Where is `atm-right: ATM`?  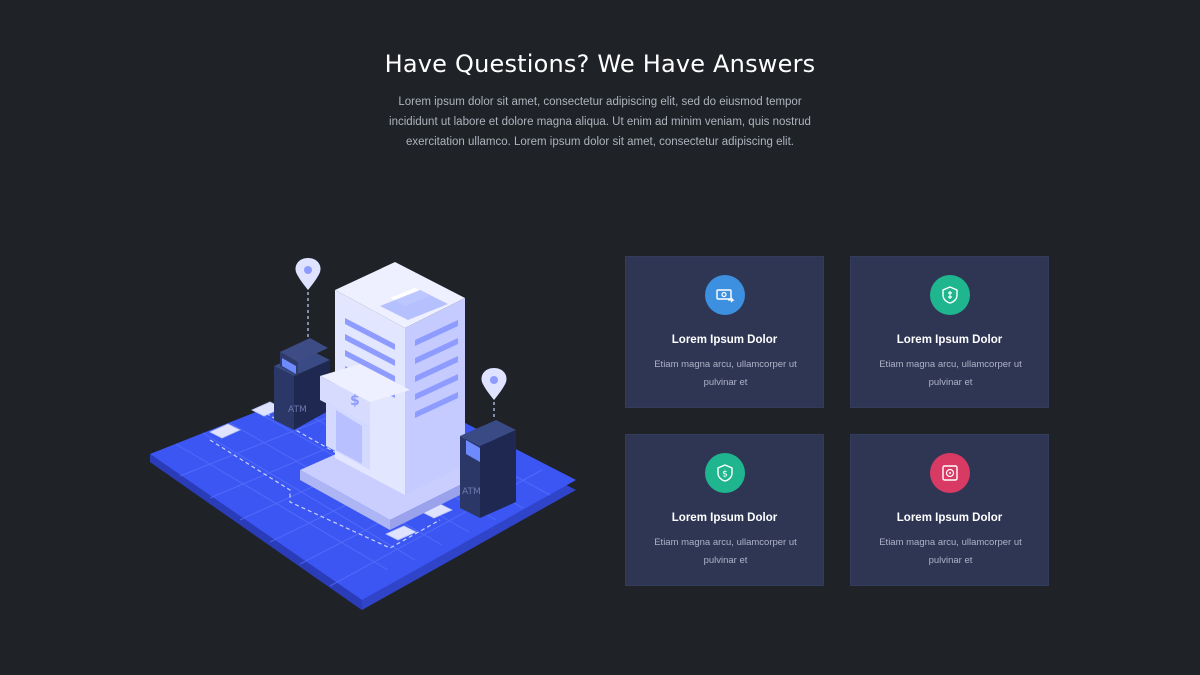 atm-right: ATM is located at coordinates (488, 469).